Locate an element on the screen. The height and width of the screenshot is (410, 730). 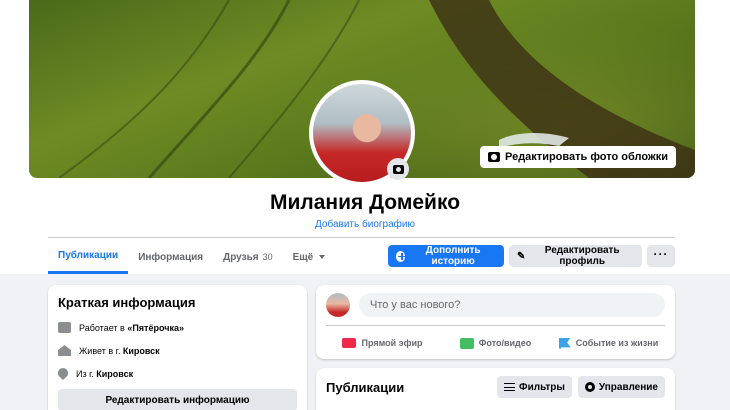
tab-friends: Друзья 30 is located at coordinates (248, 257).